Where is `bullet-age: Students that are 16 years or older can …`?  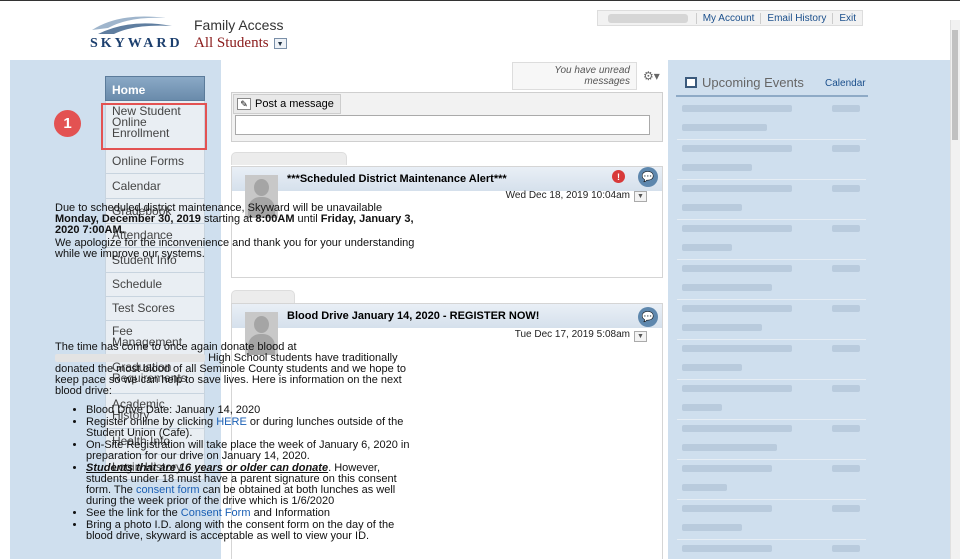 bullet-age: Students that are 16 years or older can … is located at coordinates (250, 485).